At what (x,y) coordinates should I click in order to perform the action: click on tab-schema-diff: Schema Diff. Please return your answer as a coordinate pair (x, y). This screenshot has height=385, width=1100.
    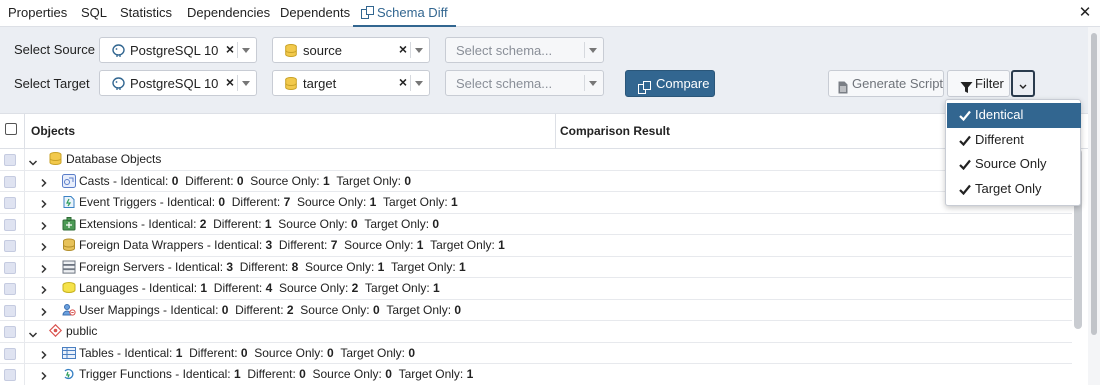
    Looking at the image, I should click on (404, 13).